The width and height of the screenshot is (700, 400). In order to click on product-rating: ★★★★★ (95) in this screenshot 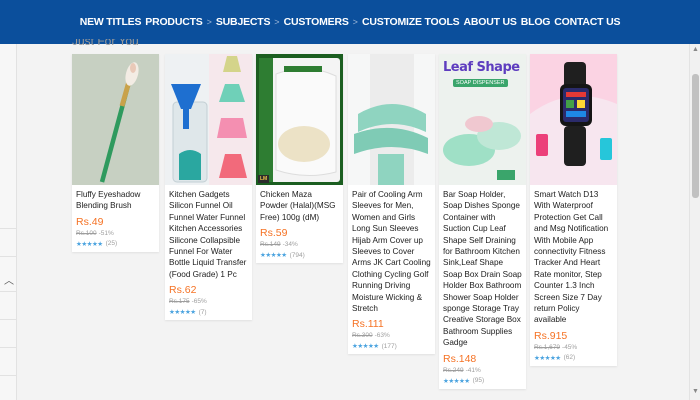, I will do `click(464, 381)`.